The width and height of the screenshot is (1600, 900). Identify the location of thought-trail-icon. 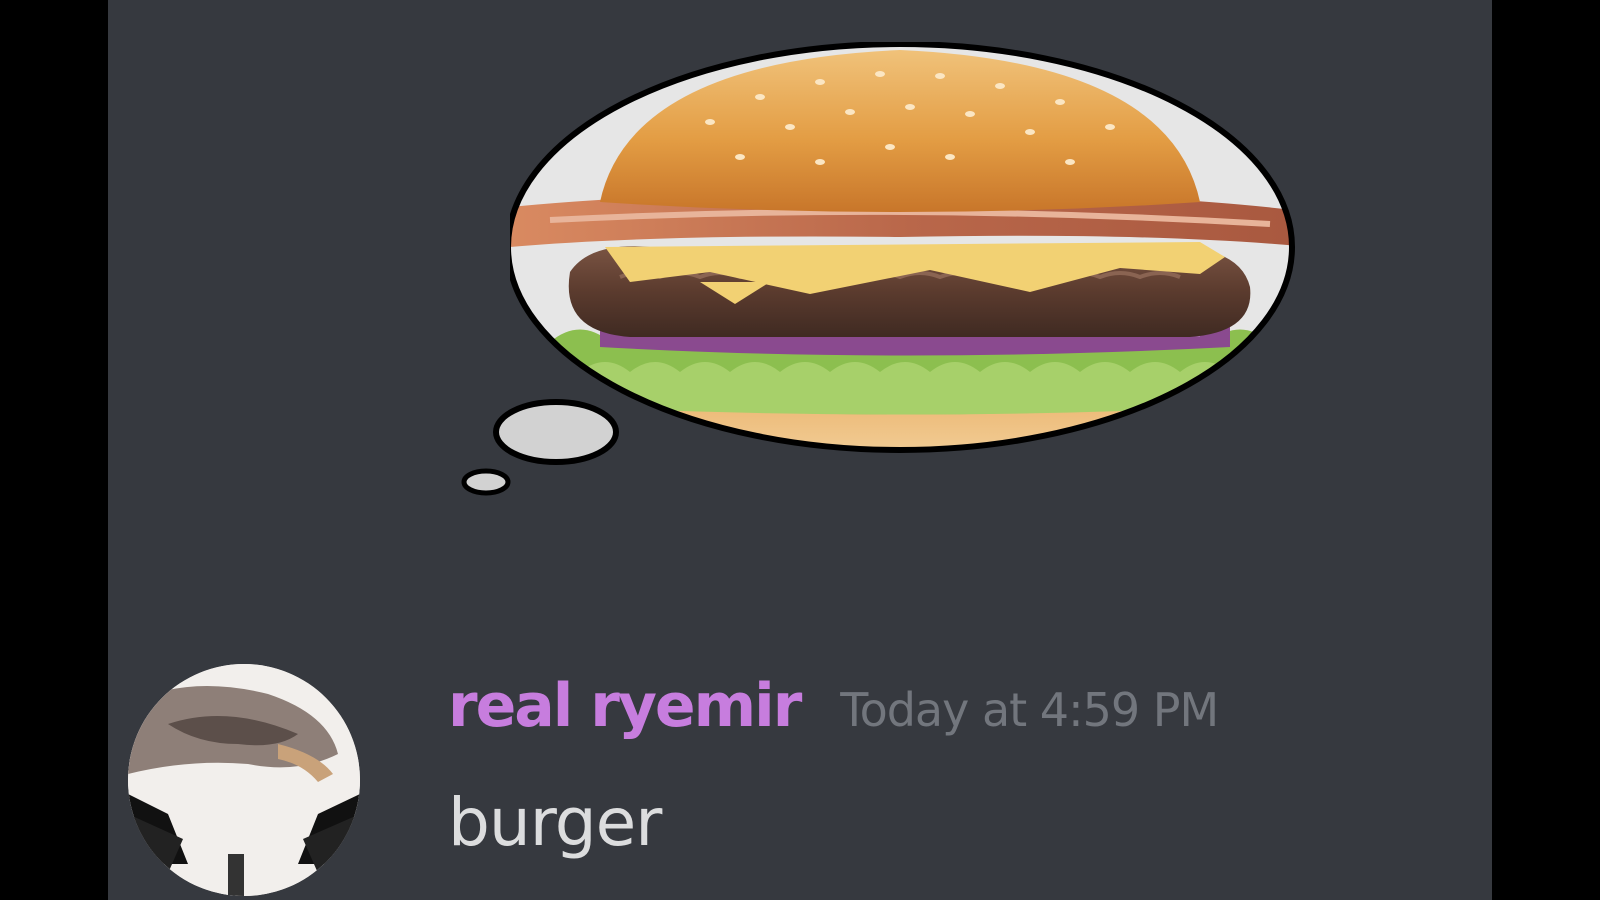
(540, 447).